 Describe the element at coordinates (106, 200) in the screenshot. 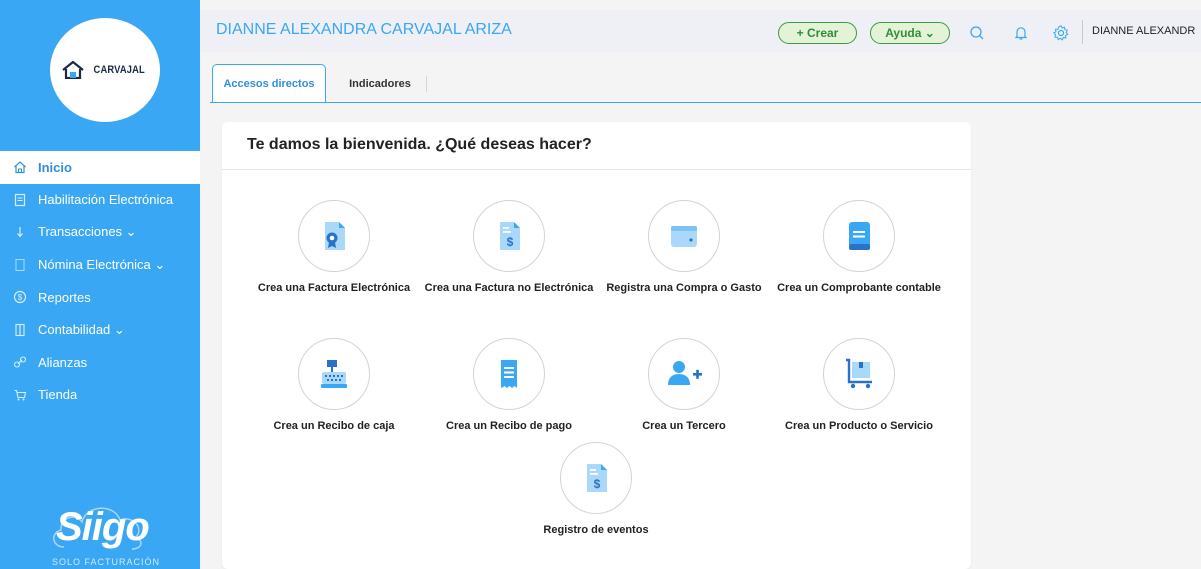

I see `sidebar-item-label: Habilitación Electrónica` at that location.